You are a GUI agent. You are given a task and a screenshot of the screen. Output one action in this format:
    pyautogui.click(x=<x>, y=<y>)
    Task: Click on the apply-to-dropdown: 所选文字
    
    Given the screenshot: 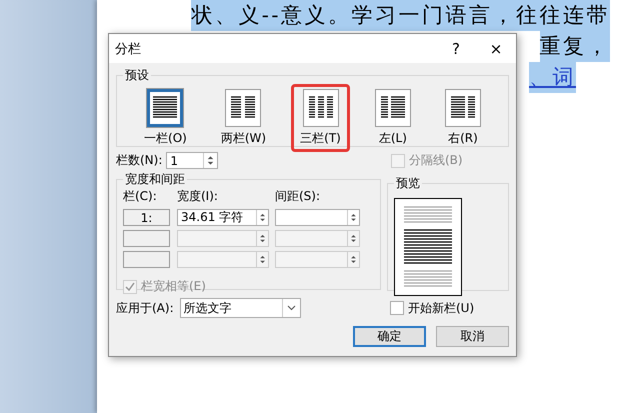 What is the action you would take?
    pyautogui.click(x=240, y=308)
    